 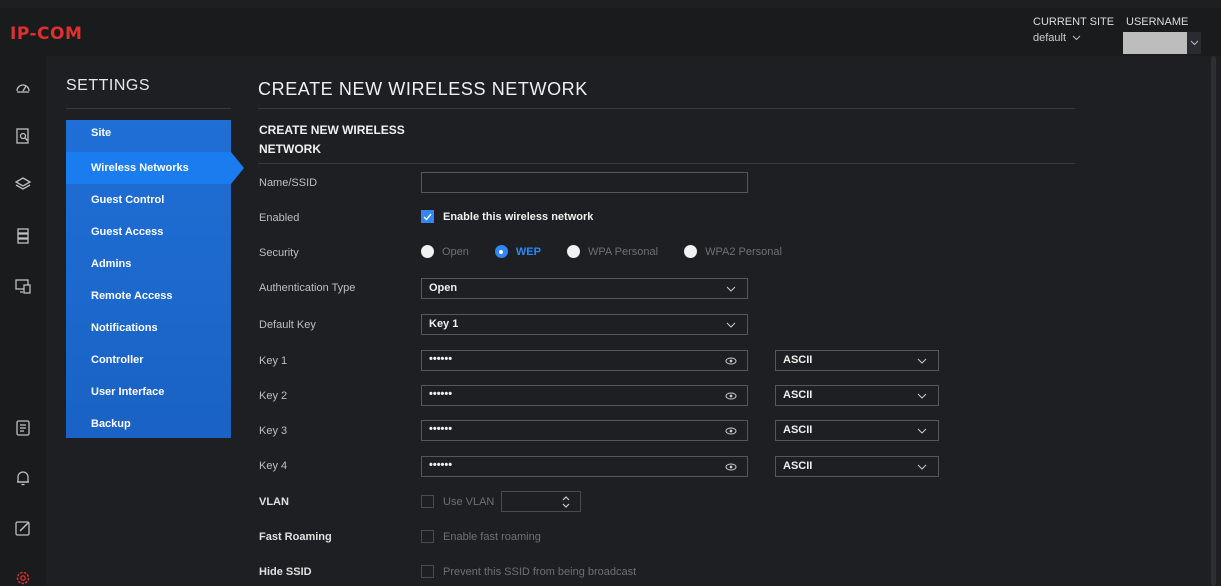 I want to click on key-1-format-value: ASCII, so click(x=798, y=360).